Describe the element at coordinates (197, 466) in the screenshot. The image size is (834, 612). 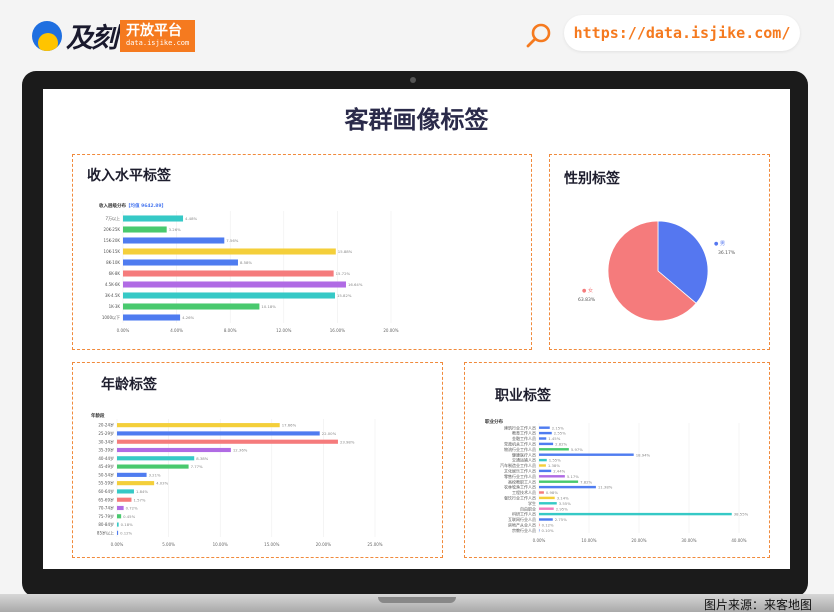
I see `data-label: 7.77%` at that location.